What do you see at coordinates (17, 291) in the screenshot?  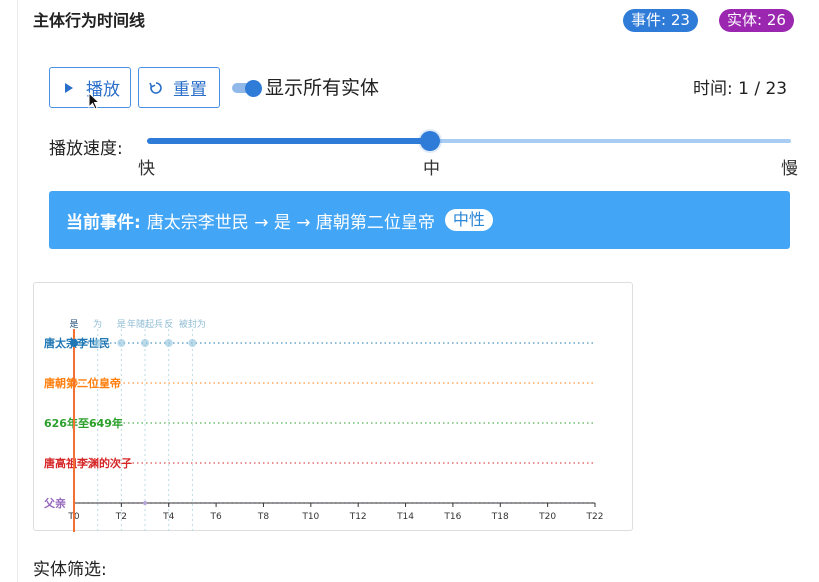 I see `page-left-border` at bounding box center [17, 291].